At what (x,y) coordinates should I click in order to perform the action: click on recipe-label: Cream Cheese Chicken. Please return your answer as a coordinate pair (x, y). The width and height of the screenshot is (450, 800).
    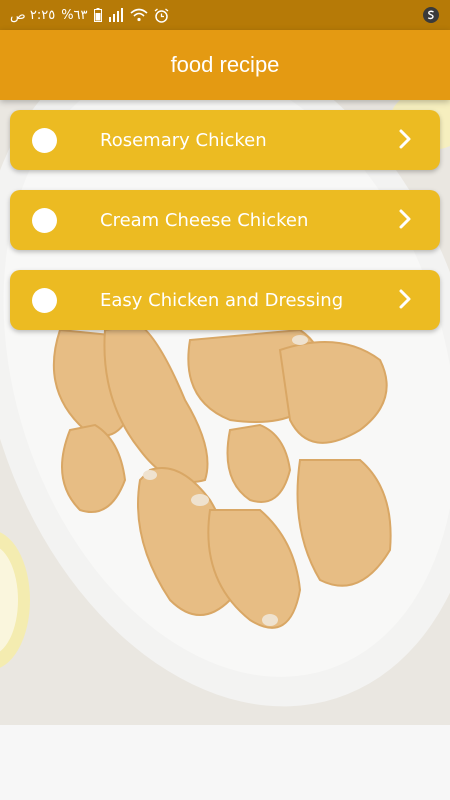
    Looking at the image, I should click on (204, 220).